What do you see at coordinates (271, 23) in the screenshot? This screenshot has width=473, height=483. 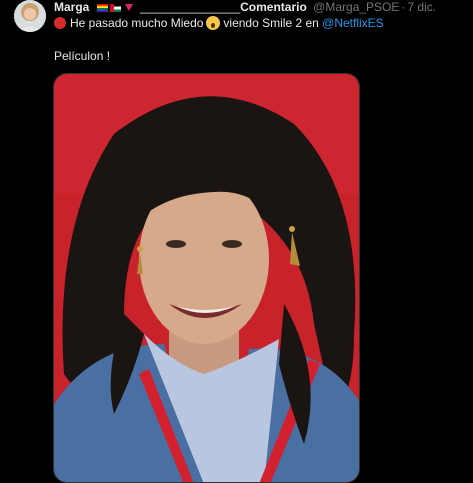 I see `tweet-text-part-b: viendo Smile 2 en` at bounding box center [271, 23].